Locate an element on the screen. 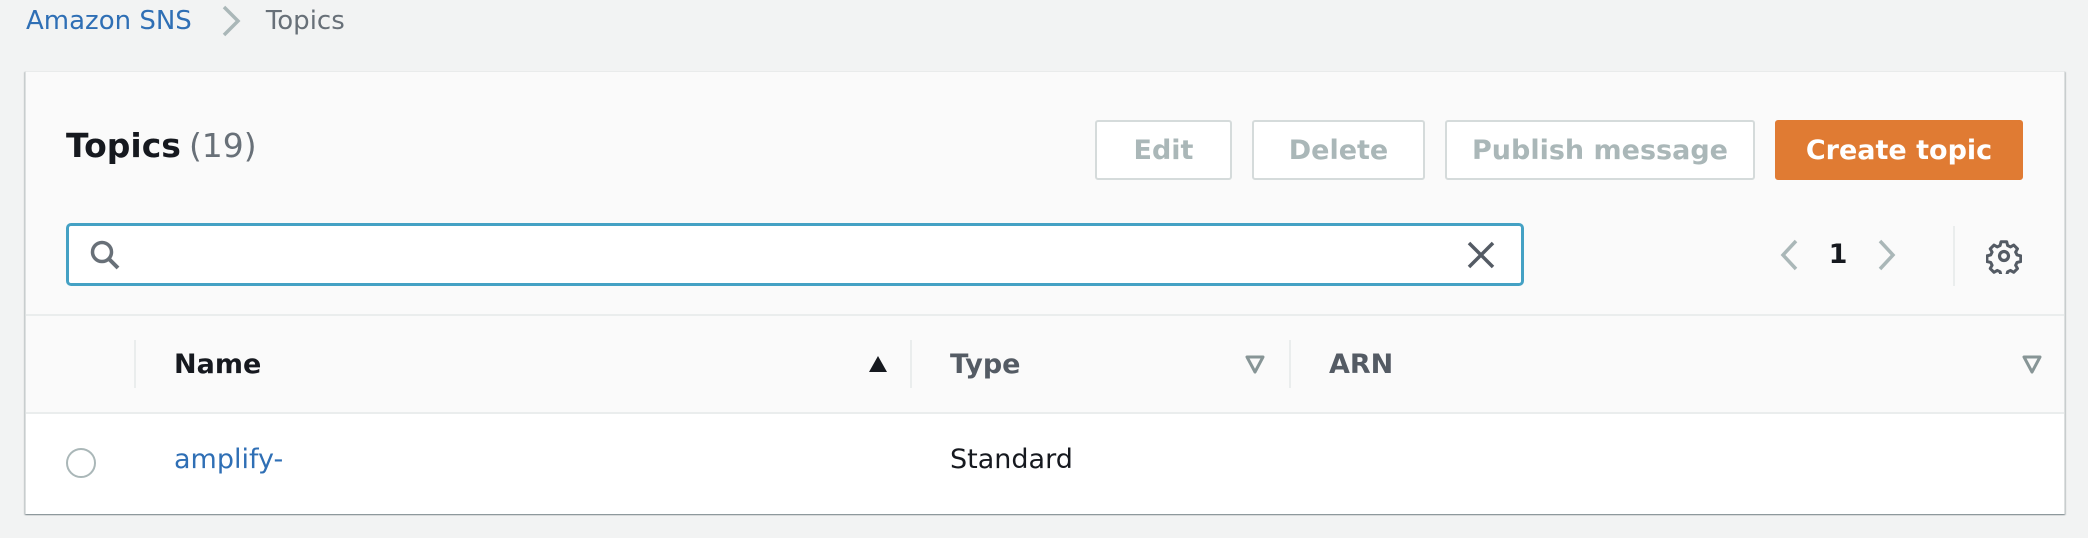 This screenshot has height=538, width=2088. page-title: Topics (19) is located at coordinates (161, 145).